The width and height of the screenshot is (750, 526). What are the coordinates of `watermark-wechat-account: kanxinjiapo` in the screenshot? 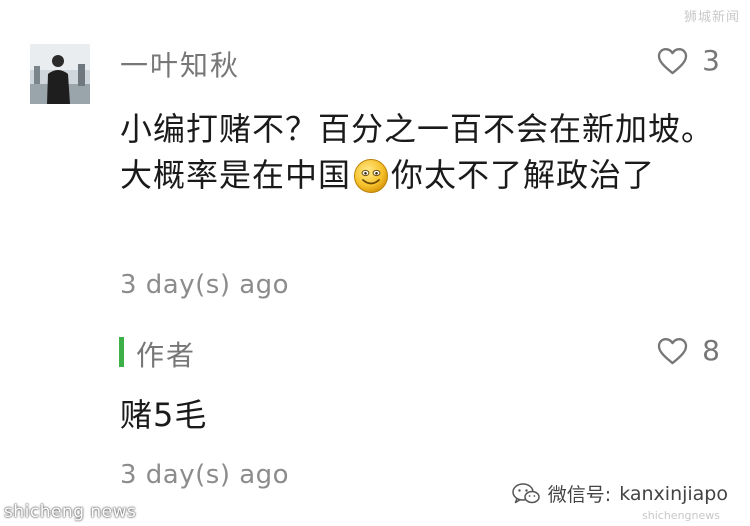 It's located at (673, 493).